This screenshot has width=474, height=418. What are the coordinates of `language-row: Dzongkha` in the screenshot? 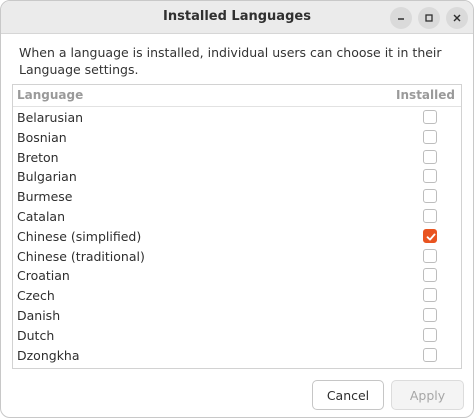 It's located at (237, 356).